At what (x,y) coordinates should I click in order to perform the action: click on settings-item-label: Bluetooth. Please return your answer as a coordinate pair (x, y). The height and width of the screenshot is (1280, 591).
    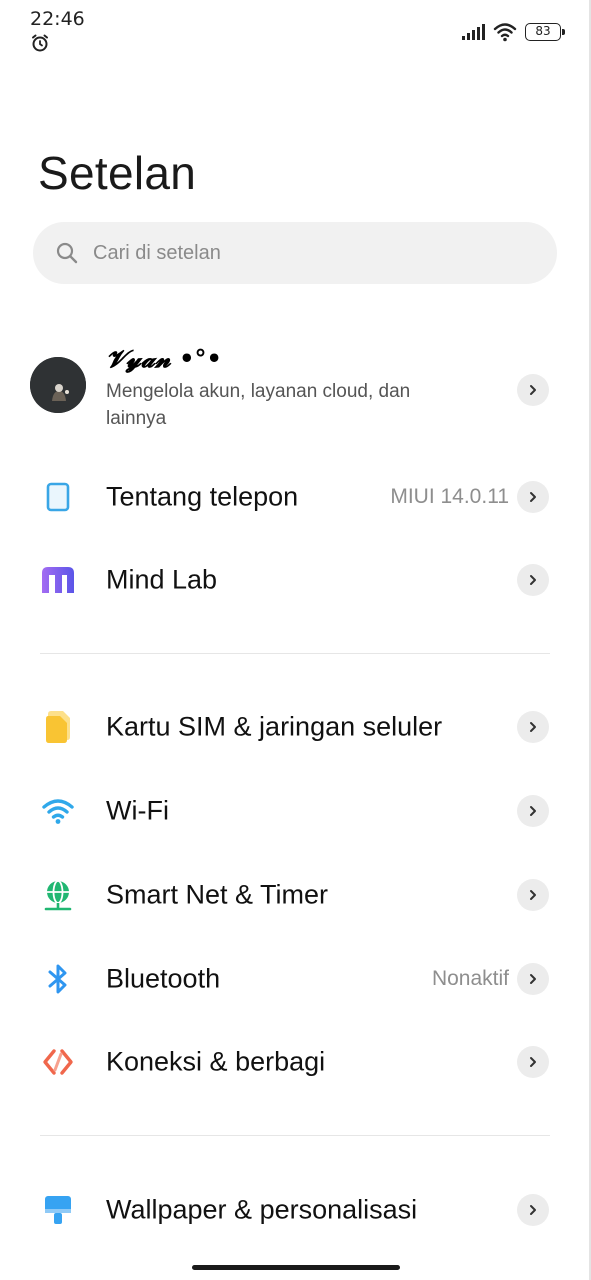
    Looking at the image, I should click on (163, 978).